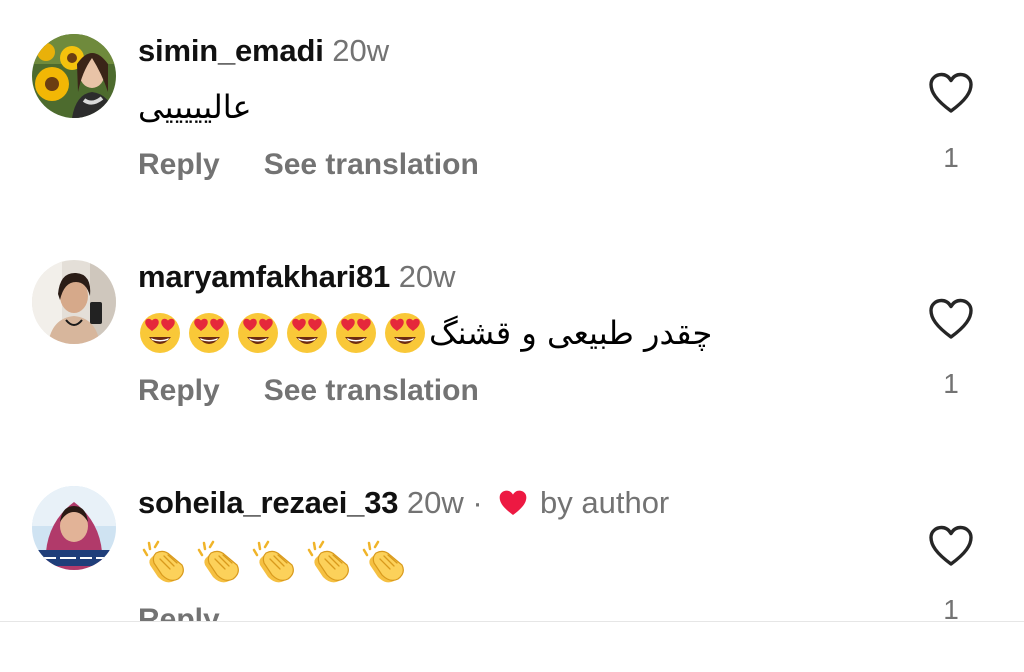 This screenshot has height=672, width=1024. I want to click on comment-actions: Reply, so click(179, 611).